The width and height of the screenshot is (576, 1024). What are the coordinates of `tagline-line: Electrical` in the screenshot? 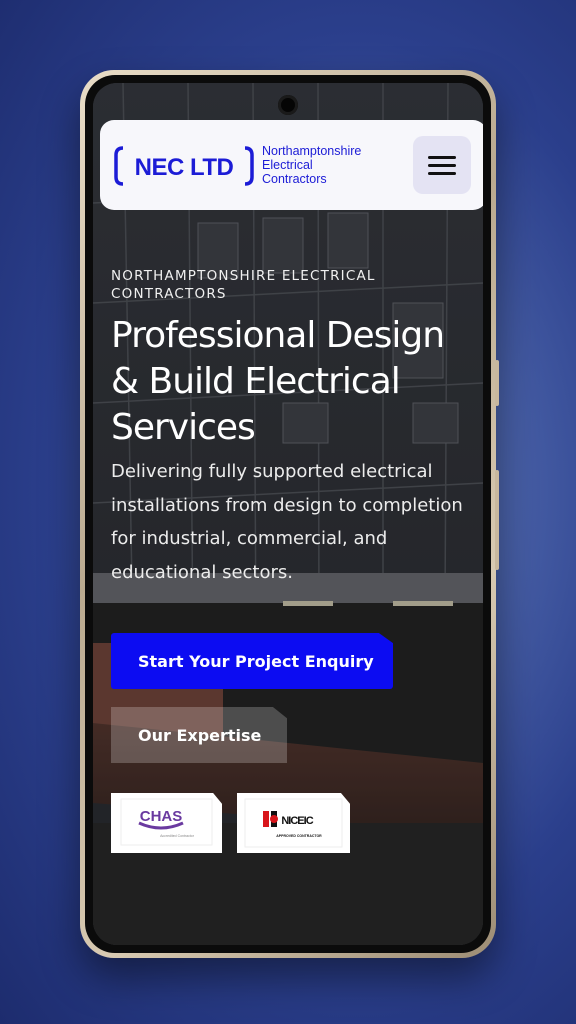 It's located at (287, 165).